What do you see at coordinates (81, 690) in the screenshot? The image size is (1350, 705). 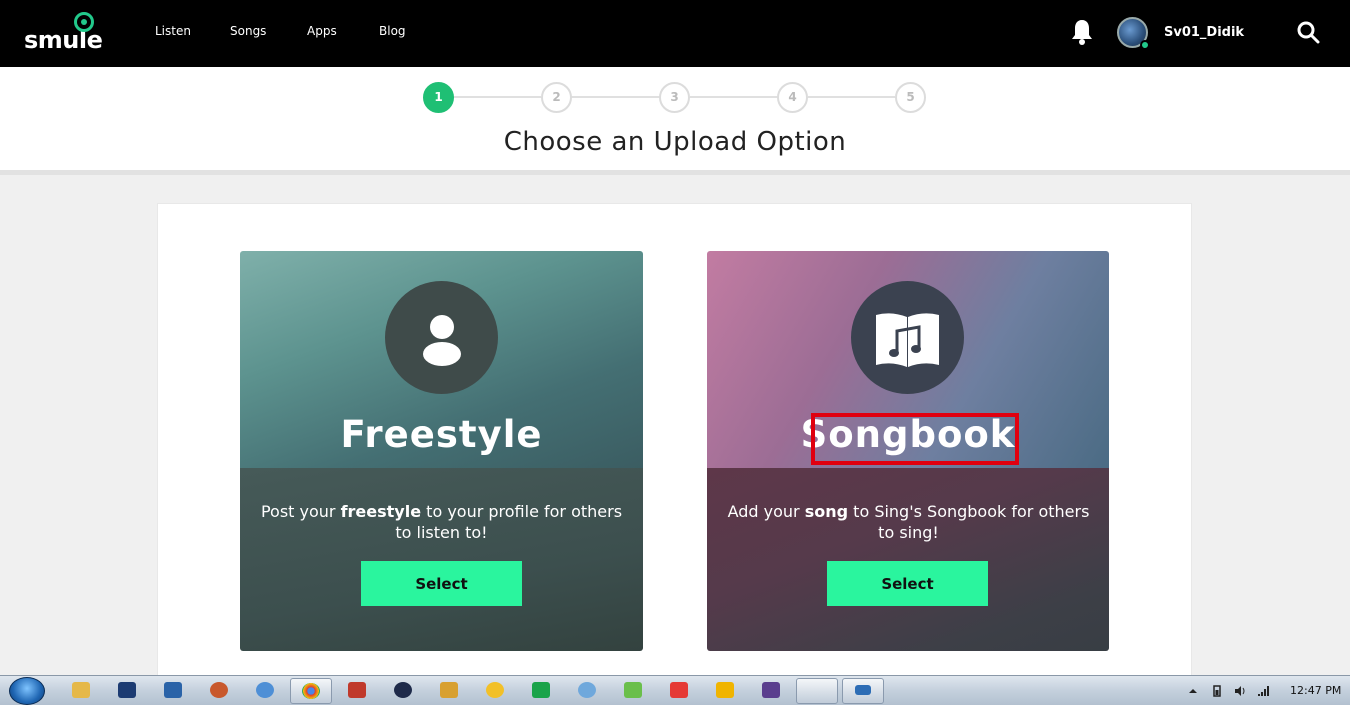 I see `explorer-icon` at bounding box center [81, 690].